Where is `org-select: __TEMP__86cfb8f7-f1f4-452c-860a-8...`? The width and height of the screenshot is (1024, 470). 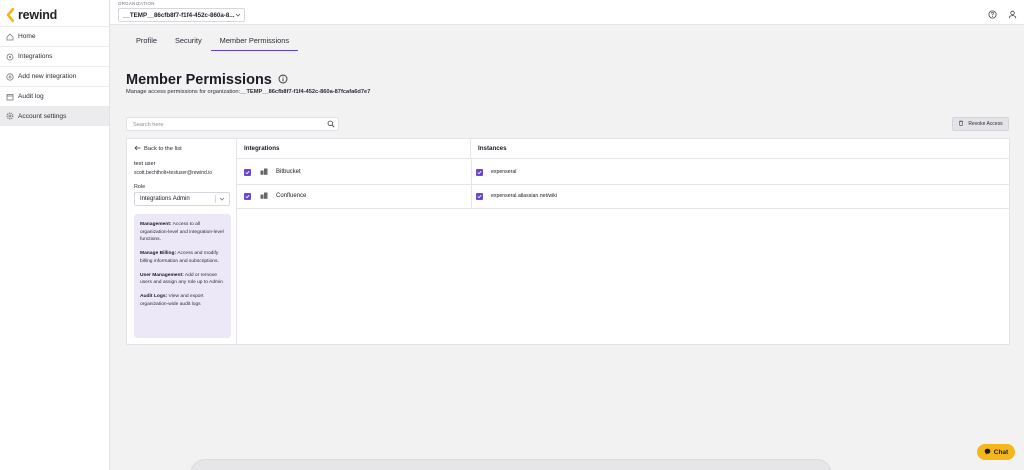 org-select: __TEMP__86cfb8f7-f1f4-452c-860a-8... is located at coordinates (181, 15).